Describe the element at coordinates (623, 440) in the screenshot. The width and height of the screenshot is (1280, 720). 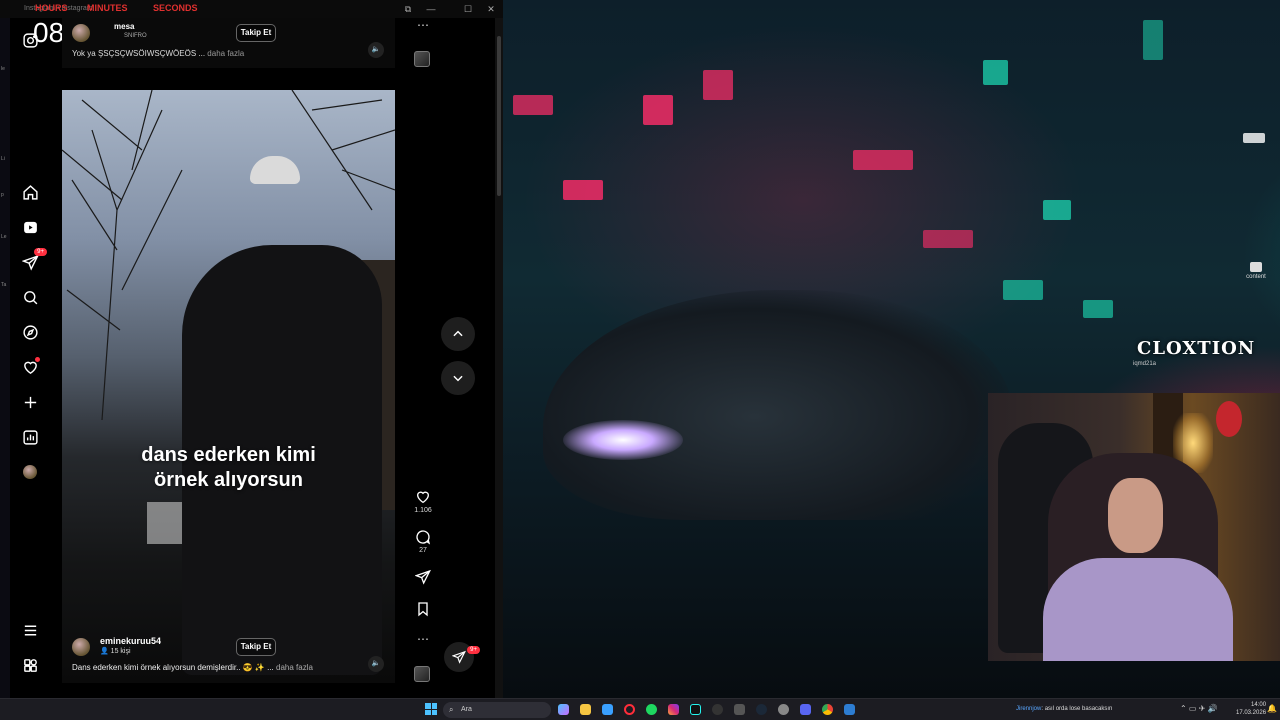
I see `car-headlight` at that location.